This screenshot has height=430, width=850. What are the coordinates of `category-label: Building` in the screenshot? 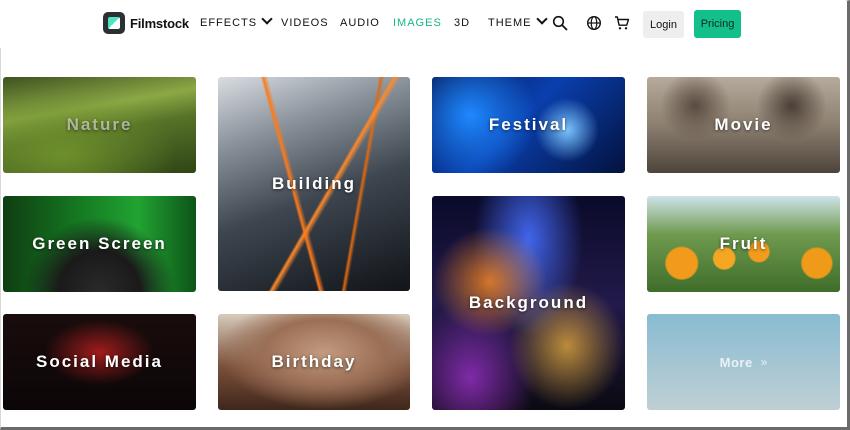 It's located at (314, 183).